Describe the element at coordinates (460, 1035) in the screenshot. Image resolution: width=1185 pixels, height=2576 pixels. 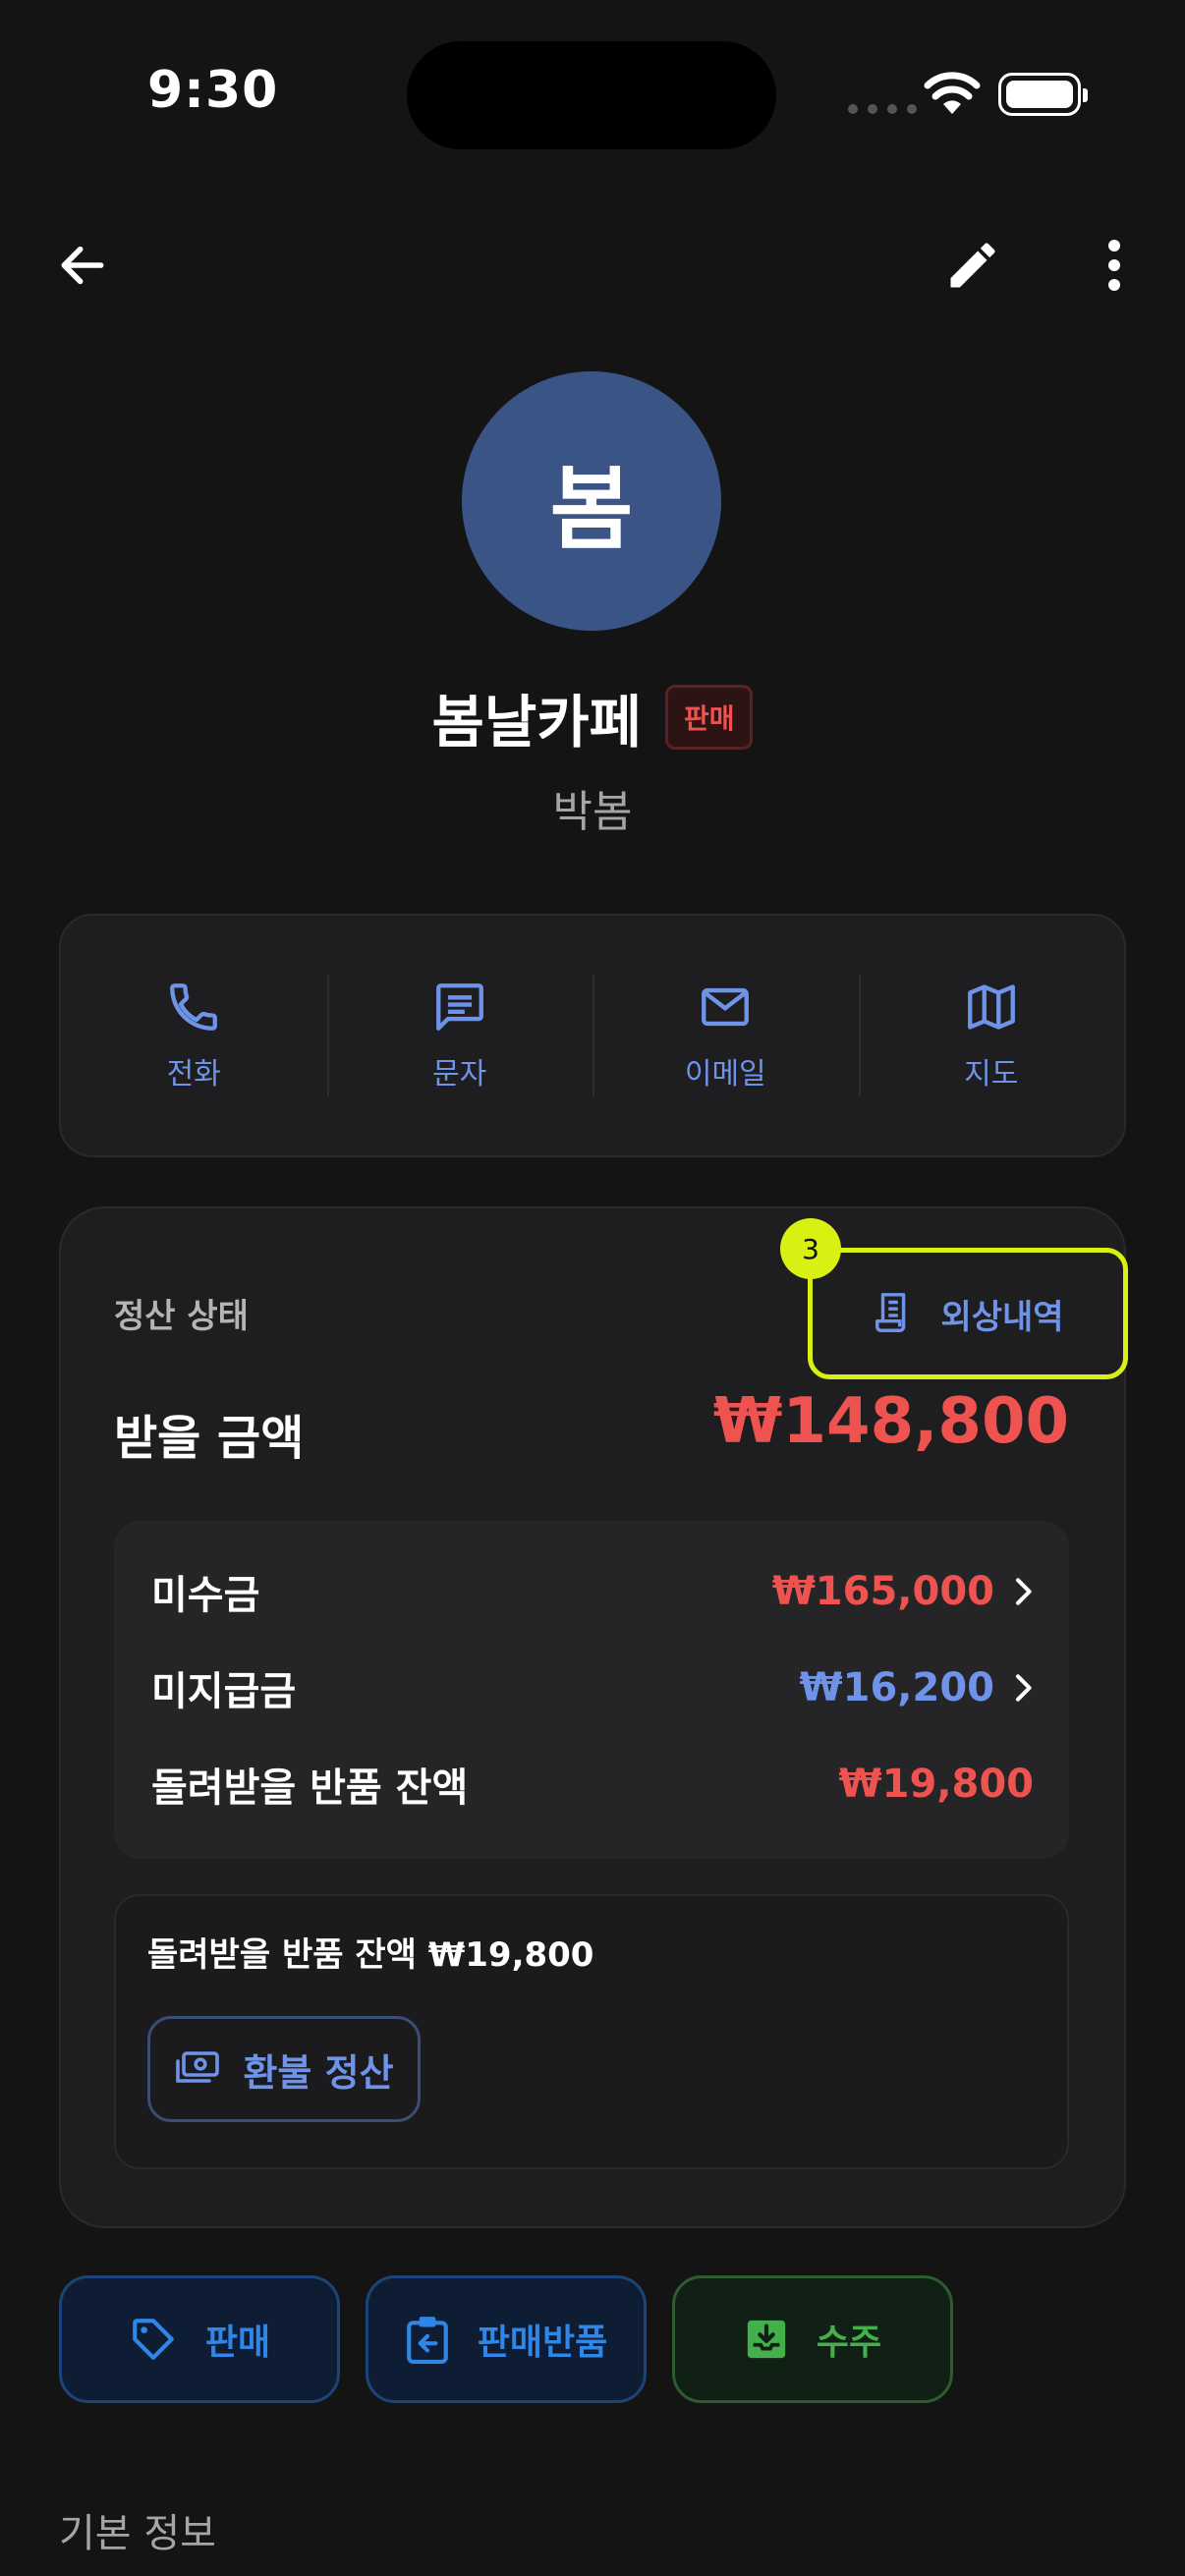
I see `message-button: 문자` at that location.